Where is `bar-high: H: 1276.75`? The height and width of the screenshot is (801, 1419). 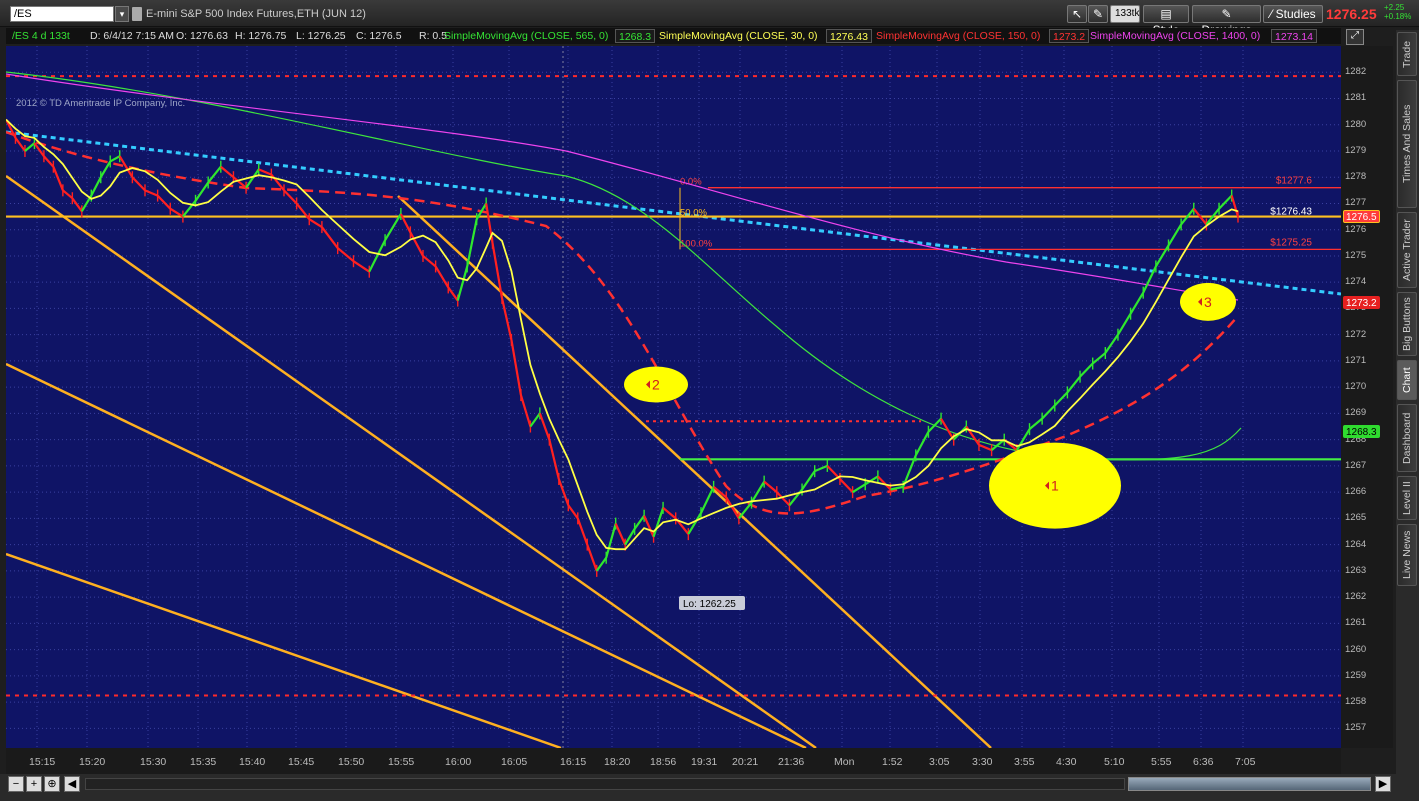
bar-high: H: 1276.75 is located at coordinates (261, 36).